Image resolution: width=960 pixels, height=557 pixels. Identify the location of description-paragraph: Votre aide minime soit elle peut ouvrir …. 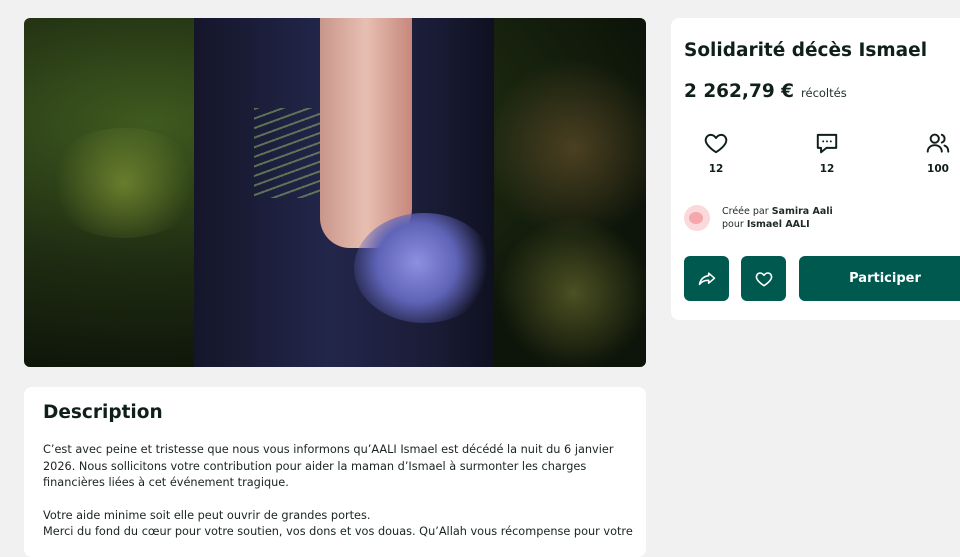
(207, 515).